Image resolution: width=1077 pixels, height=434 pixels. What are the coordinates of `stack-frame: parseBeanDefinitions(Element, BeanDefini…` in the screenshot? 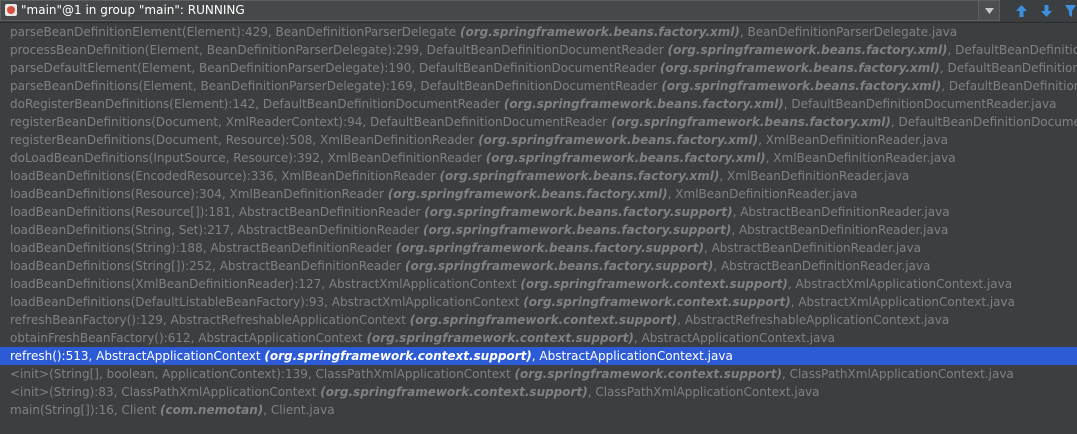 It's located at (538, 86).